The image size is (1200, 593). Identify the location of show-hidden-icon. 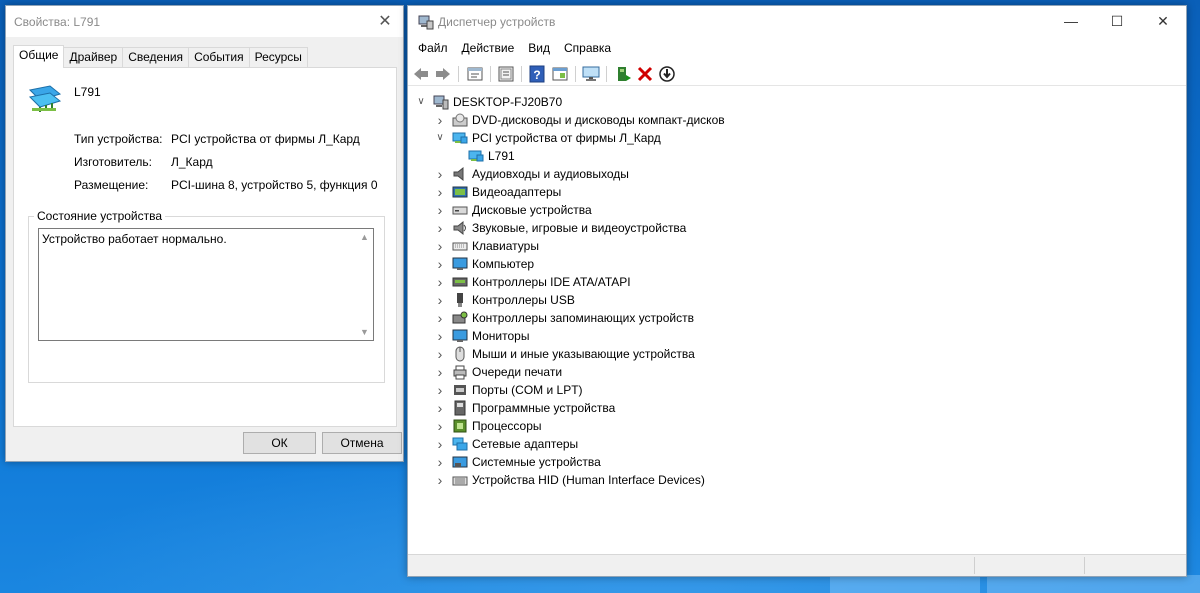
(506, 74).